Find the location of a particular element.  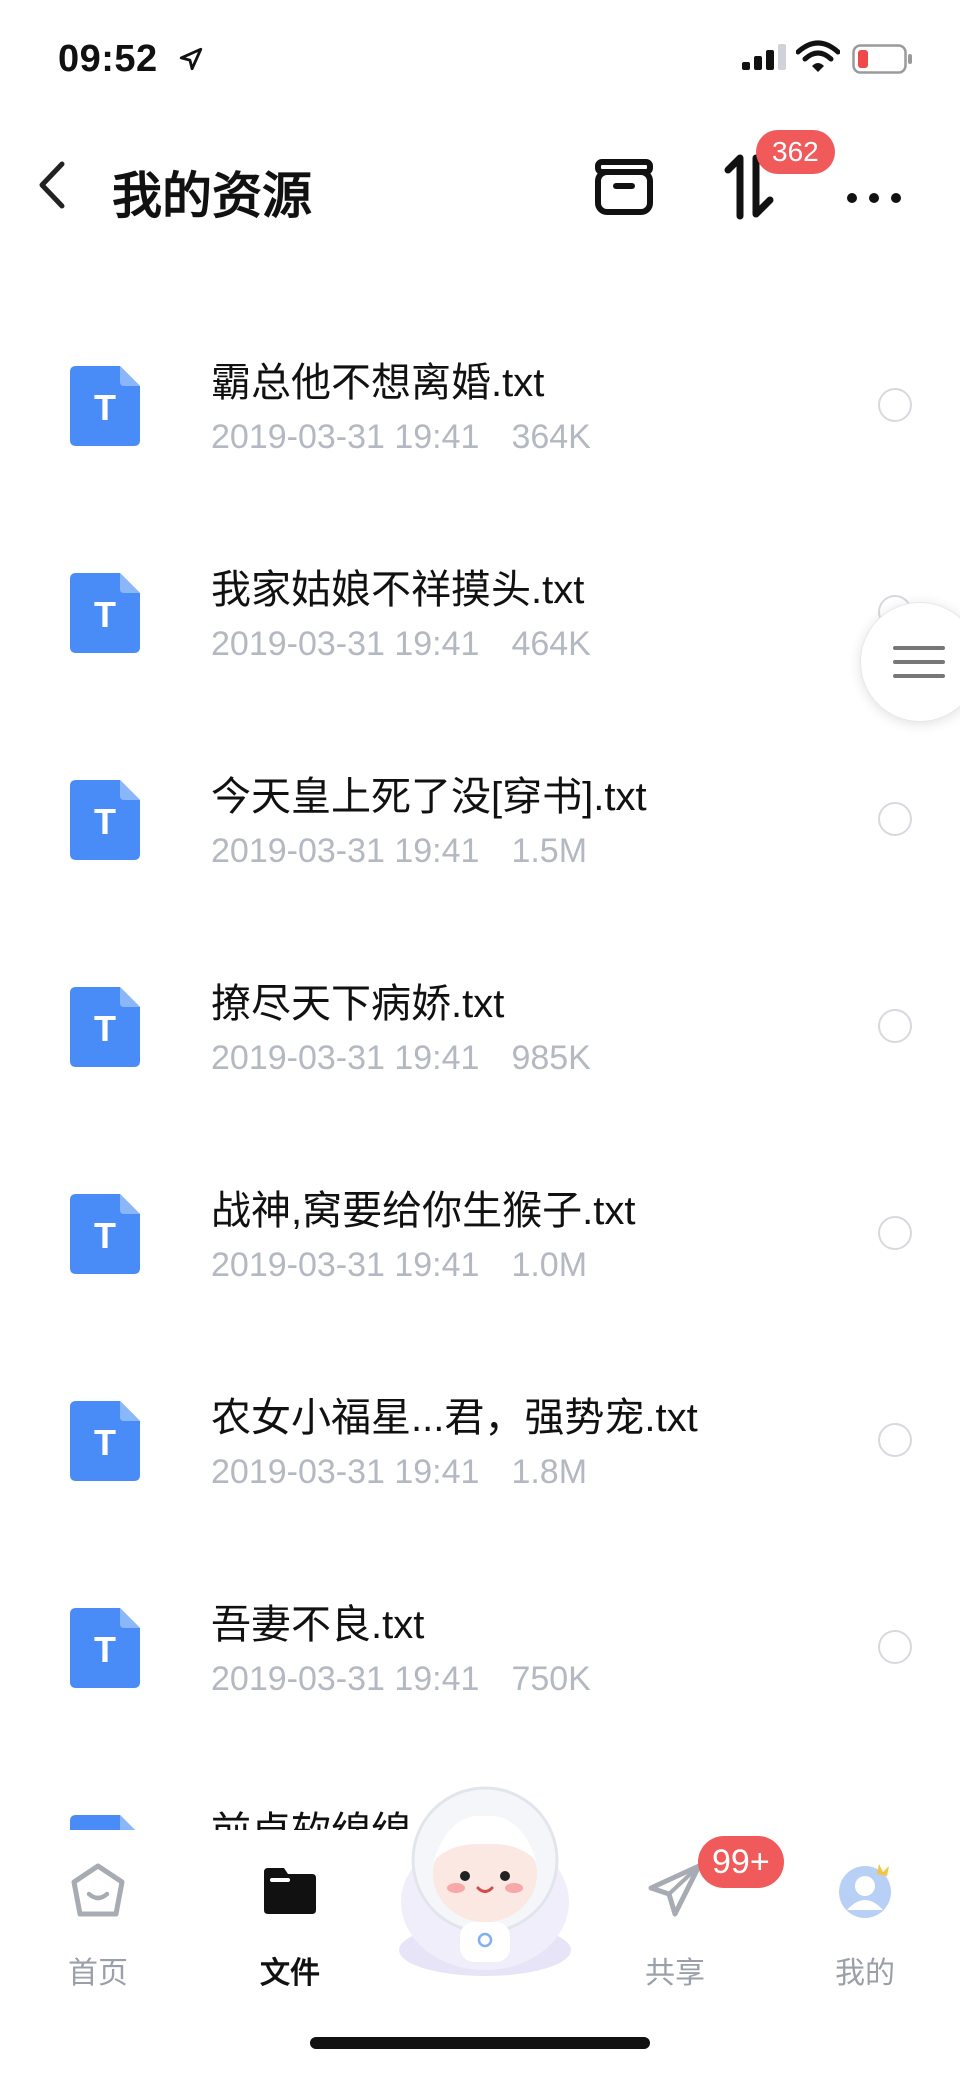

file-name: 吾妻不良.txt is located at coordinates (318, 1625).